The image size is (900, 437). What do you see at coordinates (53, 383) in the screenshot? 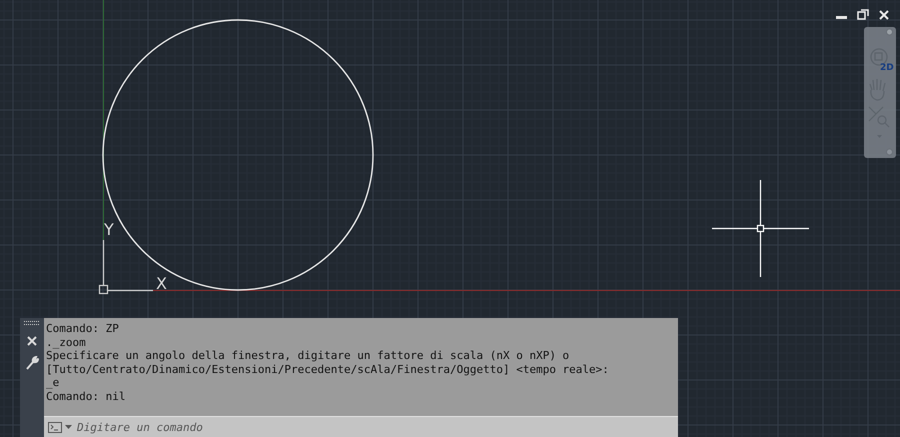
I see `command-history-line: _e` at bounding box center [53, 383].